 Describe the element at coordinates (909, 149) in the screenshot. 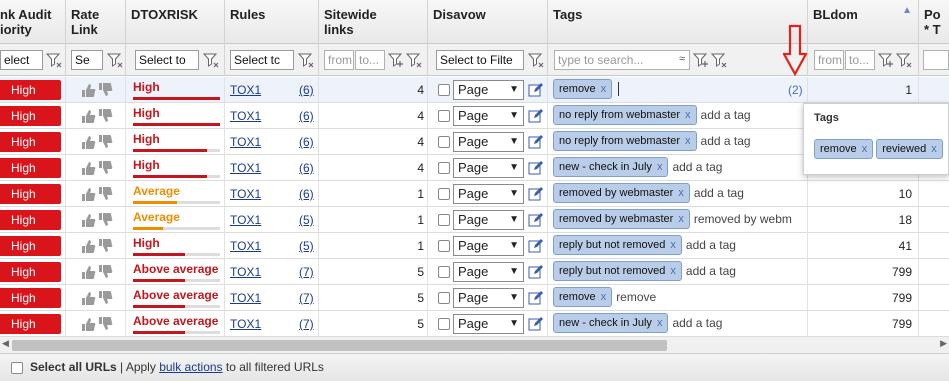

I see `popup-tag-chip: reviewed x` at that location.